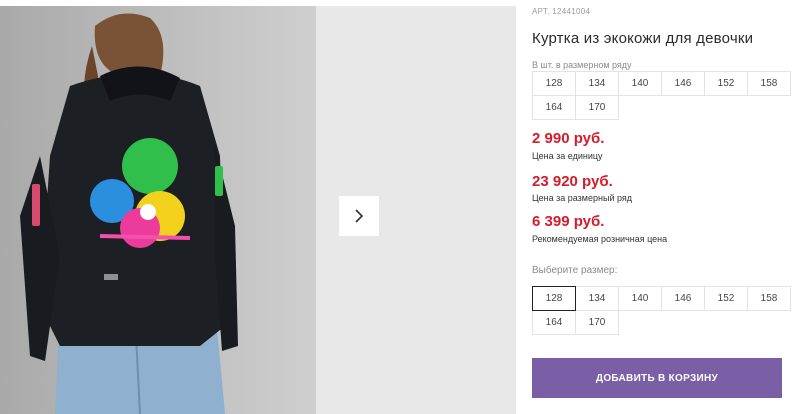 The image size is (800, 414). What do you see at coordinates (769, 83) in the screenshot?
I see `size-cell: 158` at bounding box center [769, 83].